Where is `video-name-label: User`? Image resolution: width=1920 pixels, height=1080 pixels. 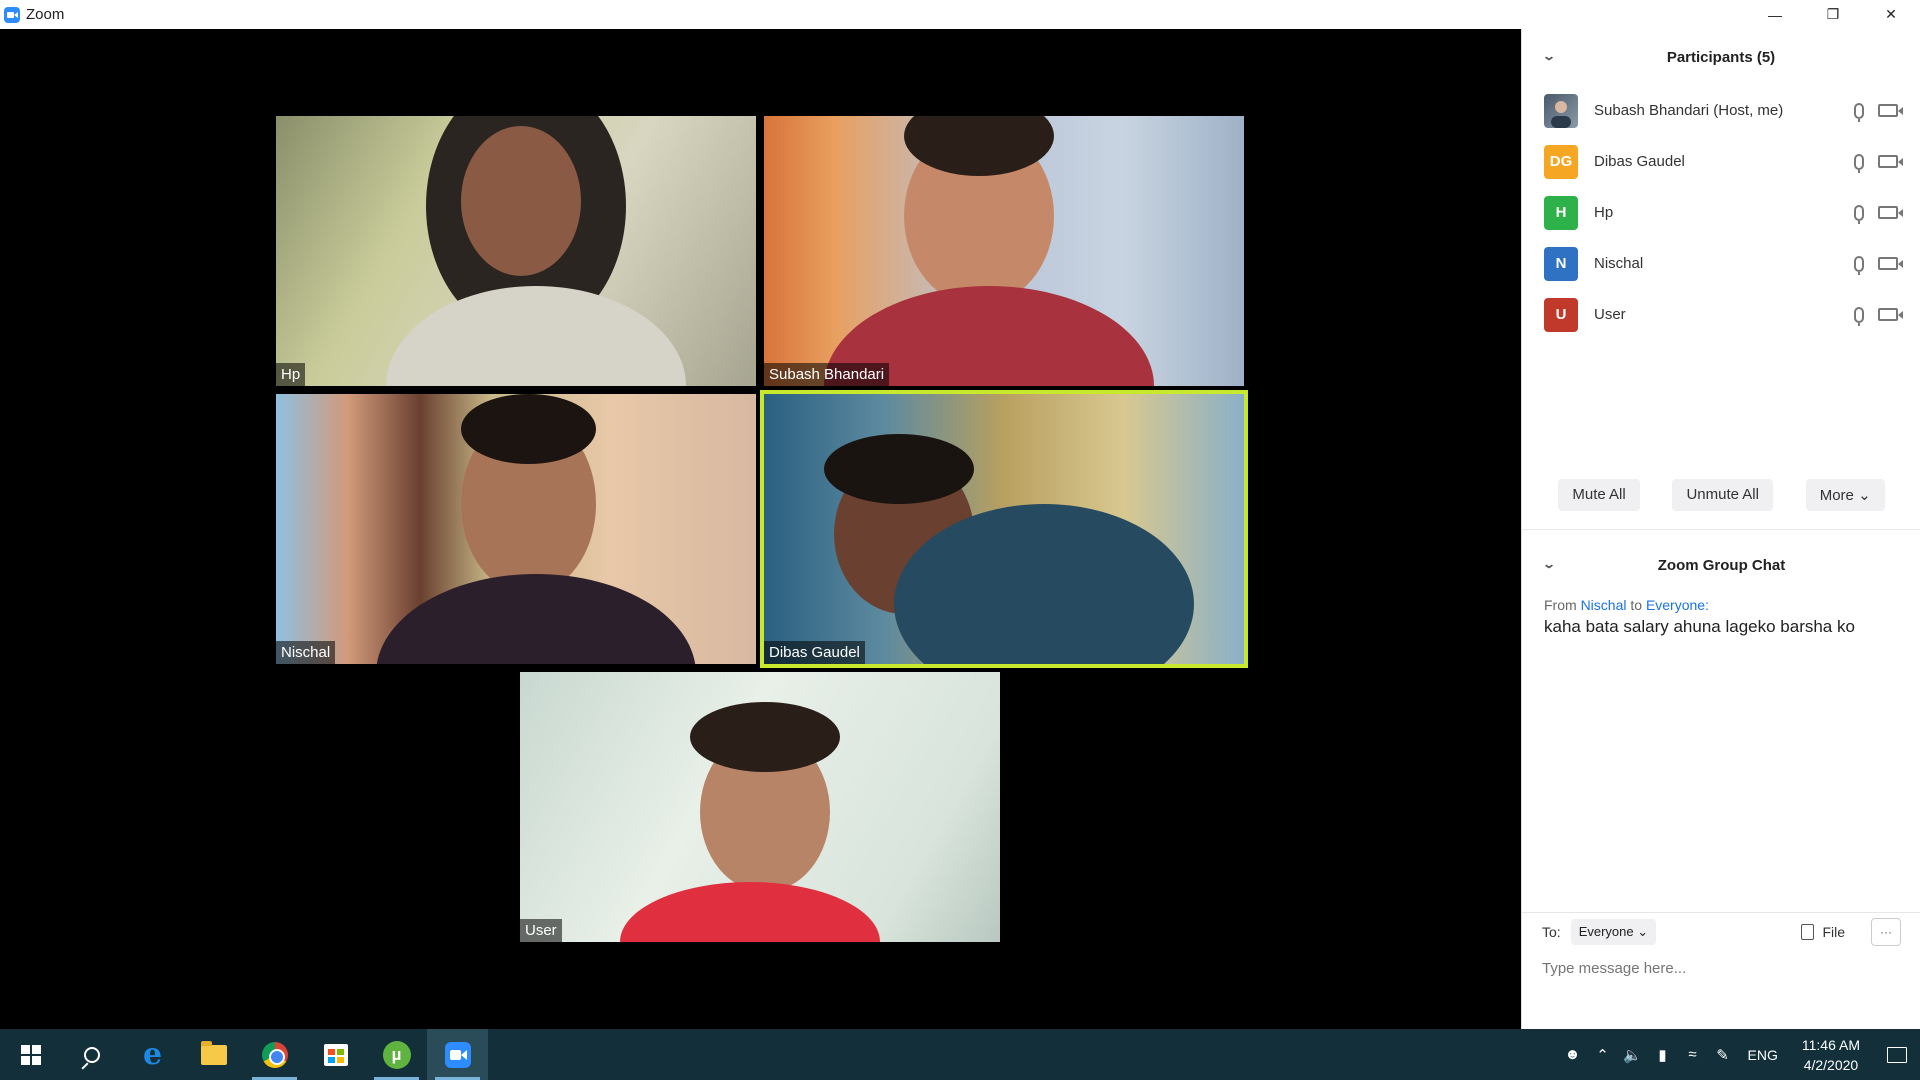
video-name-label: User is located at coordinates (541, 930).